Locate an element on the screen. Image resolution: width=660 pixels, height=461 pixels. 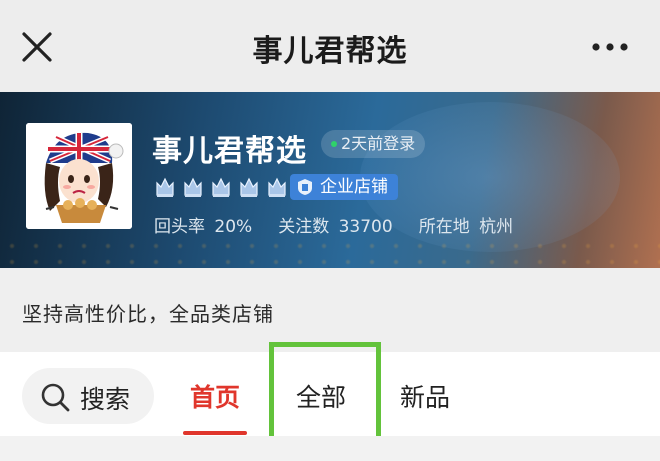
crown-rating is located at coordinates (221, 187).